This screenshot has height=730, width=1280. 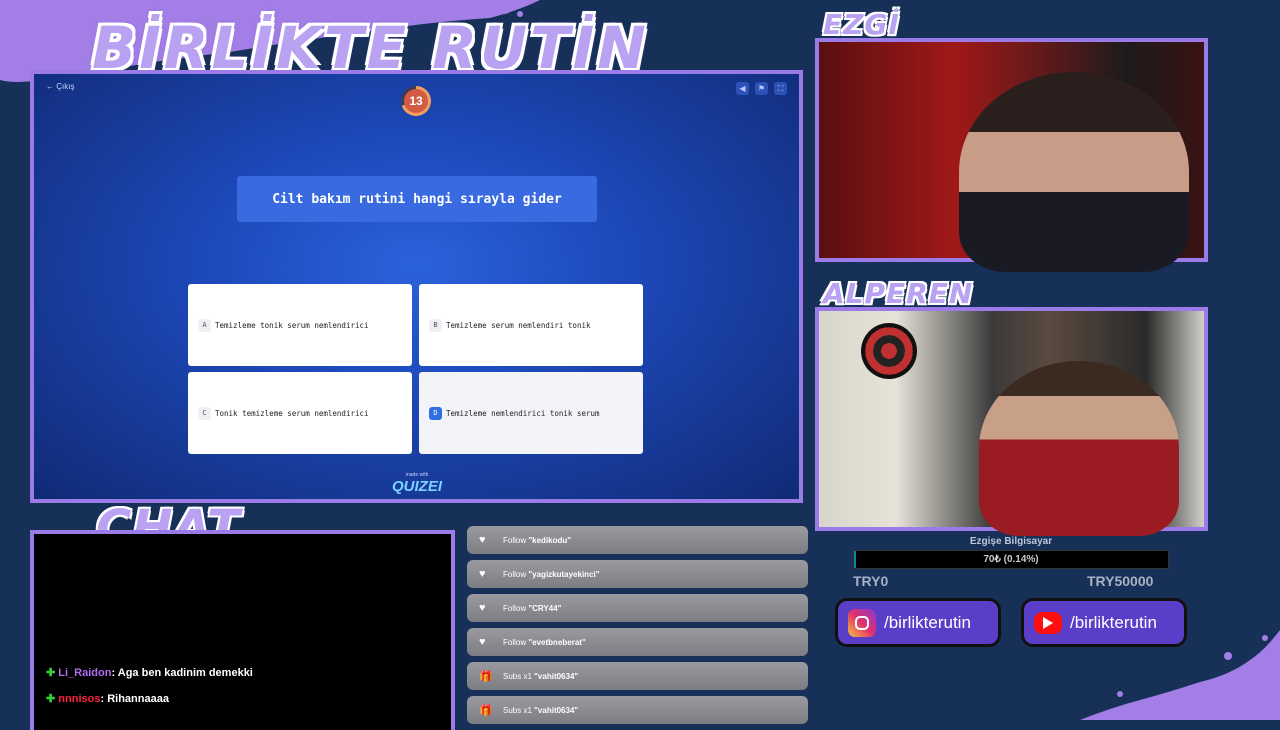 I want to click on event-row: ♥ Follow "yagizkutayekinci", so click(x=637, y=574).